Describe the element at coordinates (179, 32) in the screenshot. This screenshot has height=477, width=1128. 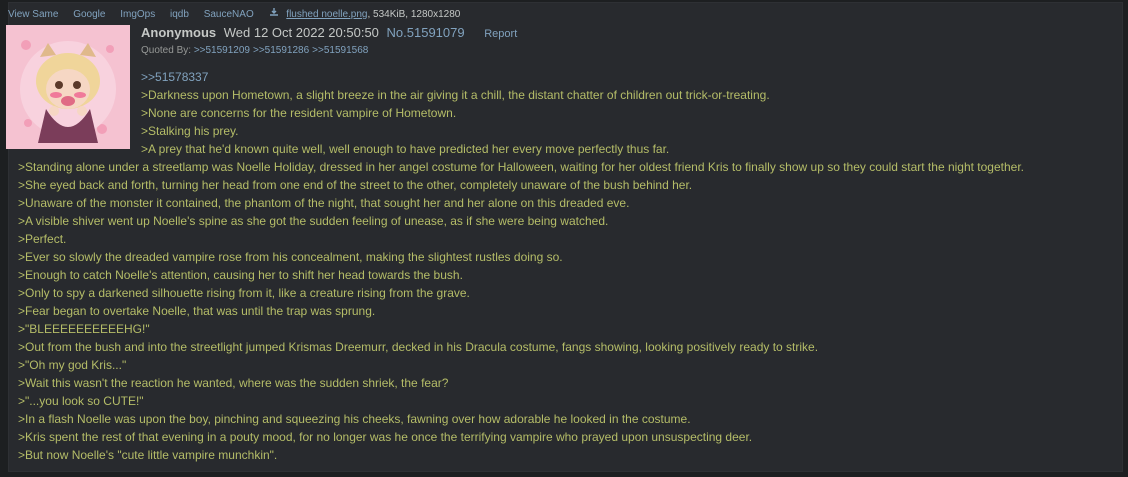
I see `poster-name: Anonymous` at that location.